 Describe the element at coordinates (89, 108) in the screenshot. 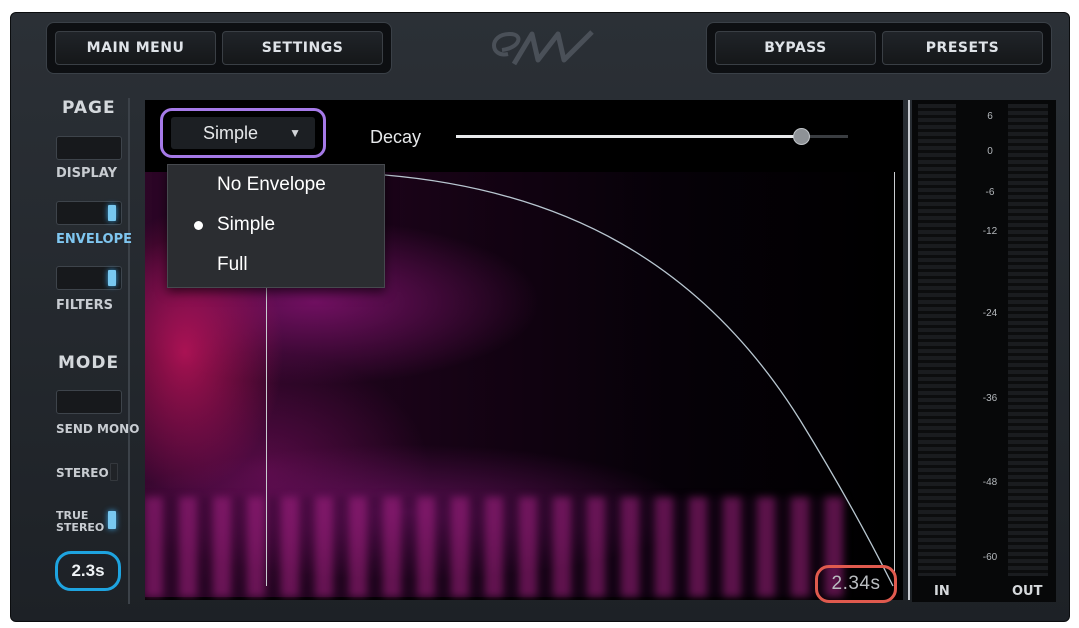

I see `page-heading: PAGE` at that location.